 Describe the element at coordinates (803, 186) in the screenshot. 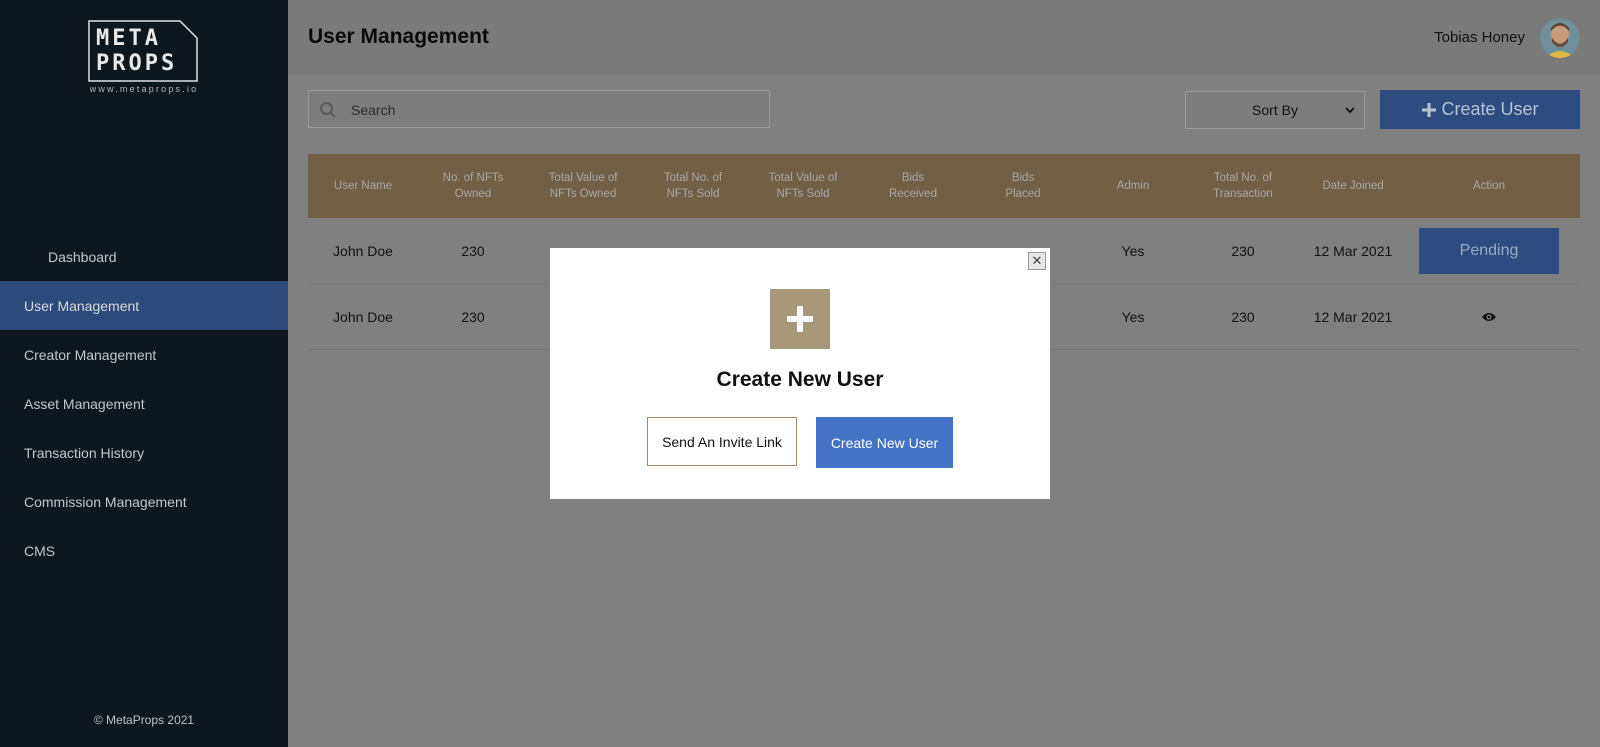

I see `column-header-value-nfts-sold: Total Value of NFTs Sold` at that location.